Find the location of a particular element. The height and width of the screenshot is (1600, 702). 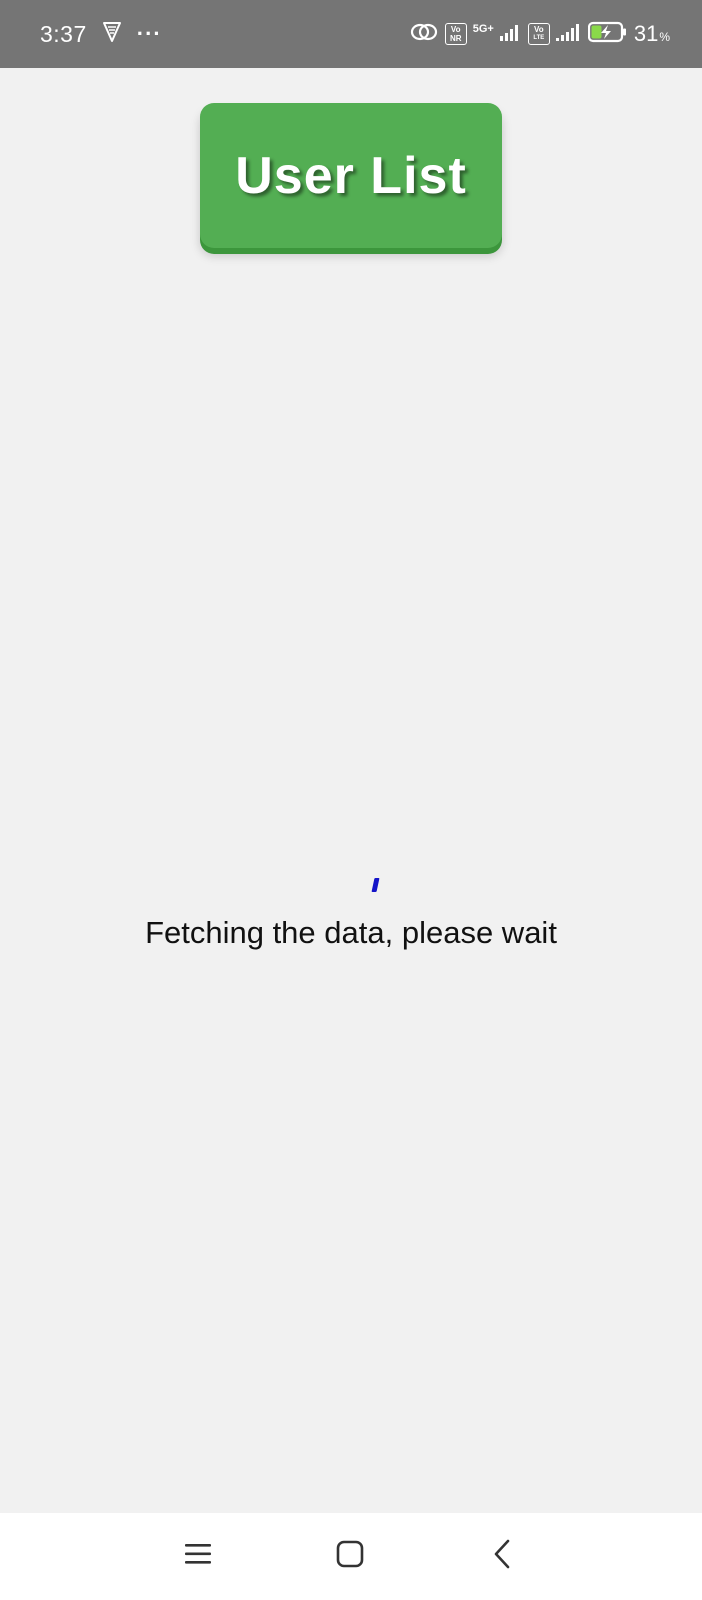

back-button is located at coordinates (502, 1556).